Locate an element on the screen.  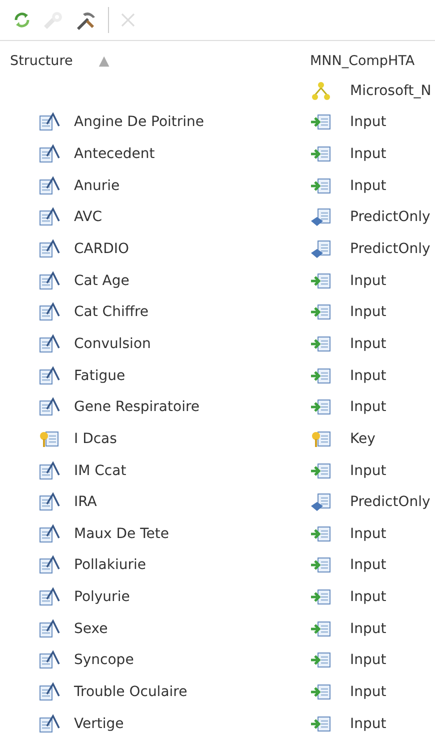
attribute-name: Fatigue is located at coordinates (100, 376).